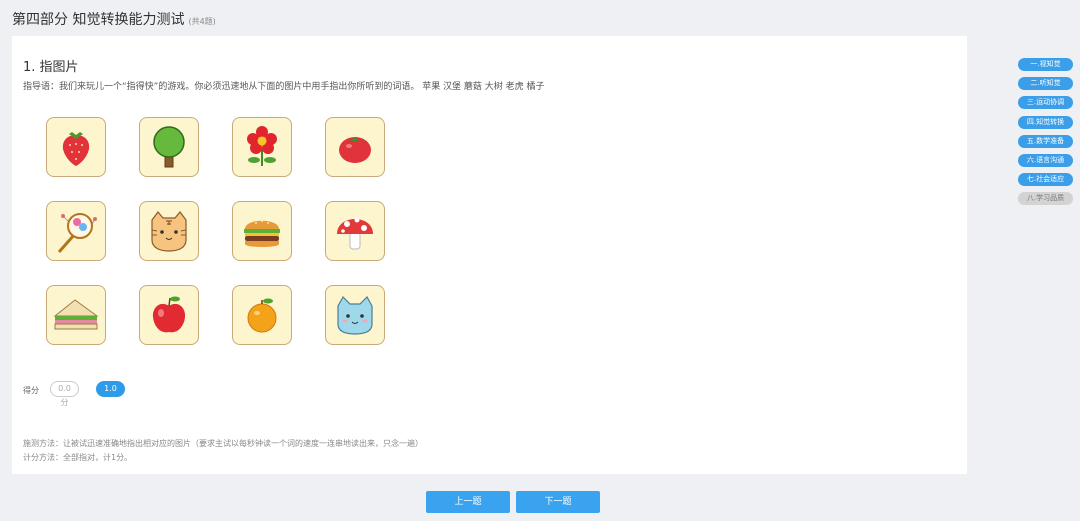 This screenshot has width=1080, height=521. I want to click on cat-icon, so click(355, 315).